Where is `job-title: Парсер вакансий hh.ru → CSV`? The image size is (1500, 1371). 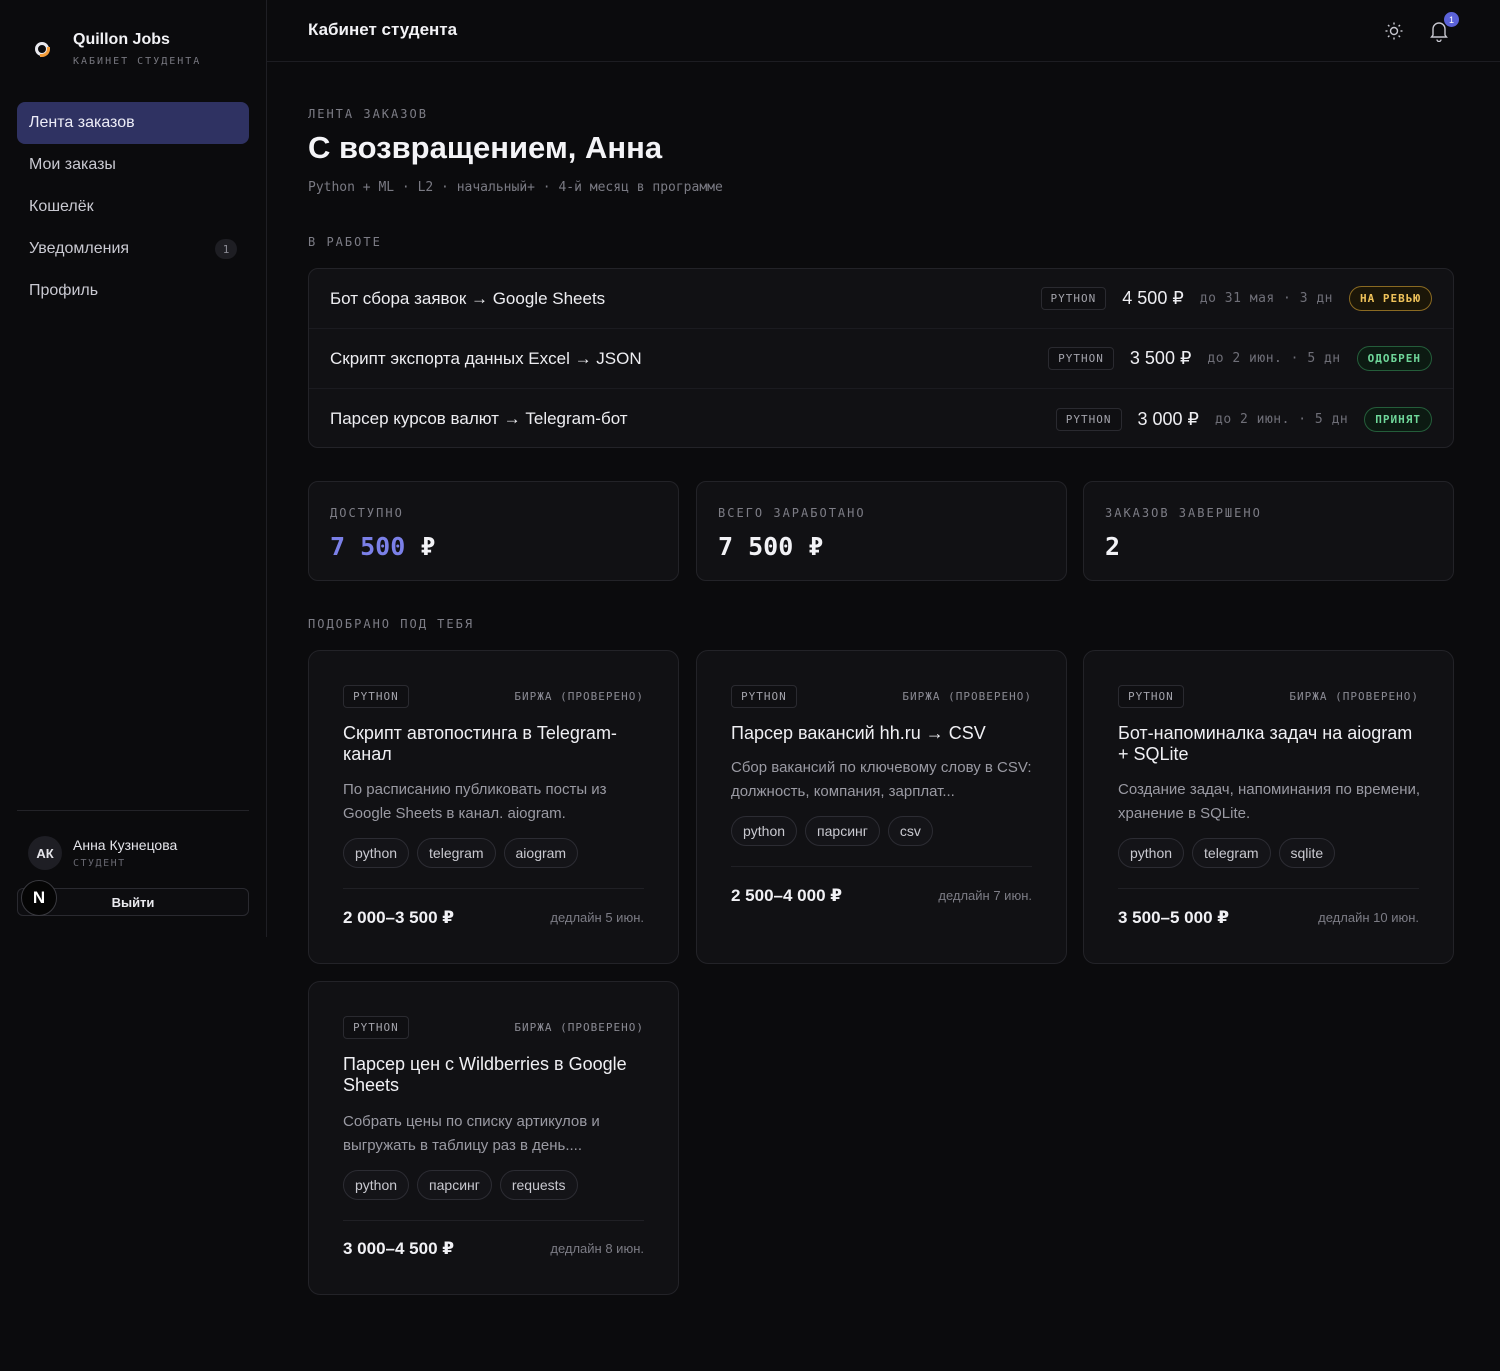 job-title: Парсер вакансий hh.ru → CSV is located at coordinates (858, 733).